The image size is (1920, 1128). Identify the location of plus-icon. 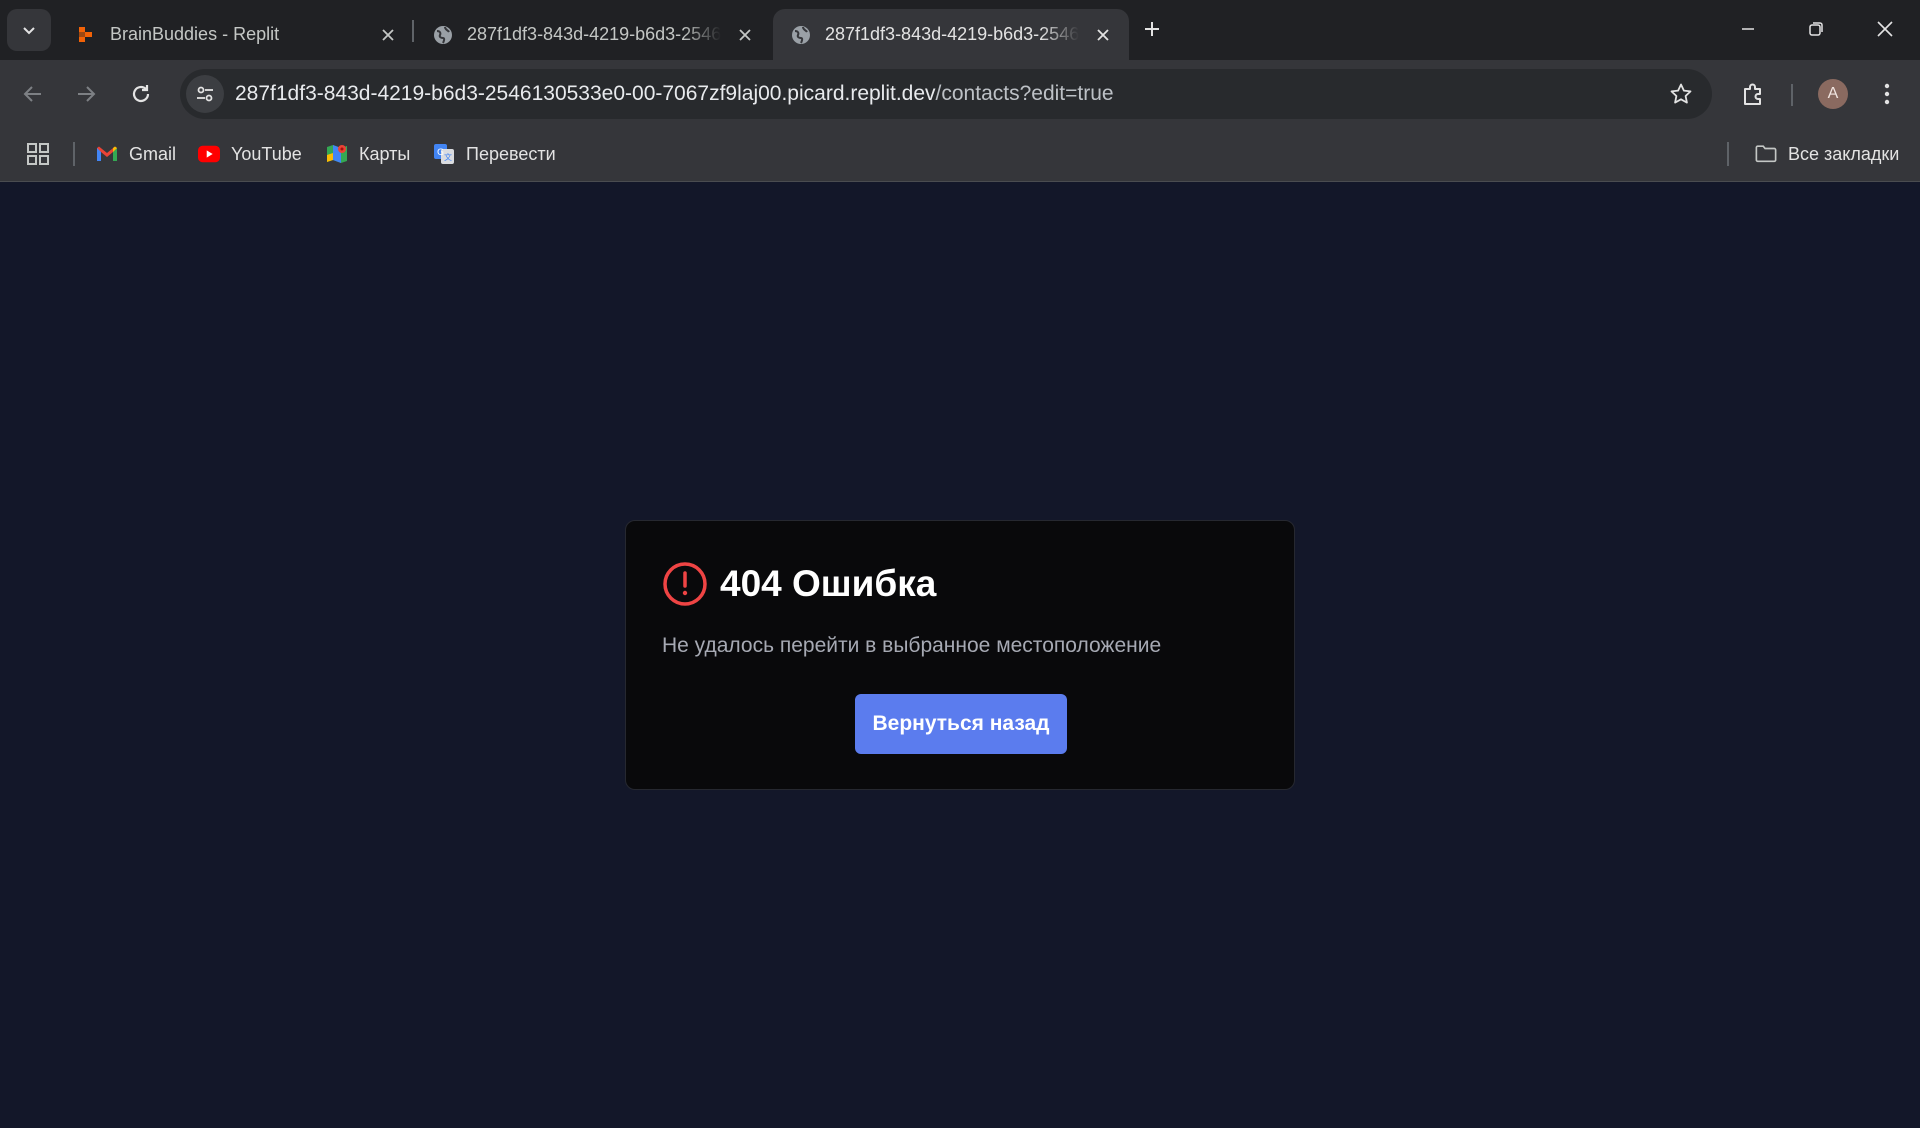
(1152, 29).